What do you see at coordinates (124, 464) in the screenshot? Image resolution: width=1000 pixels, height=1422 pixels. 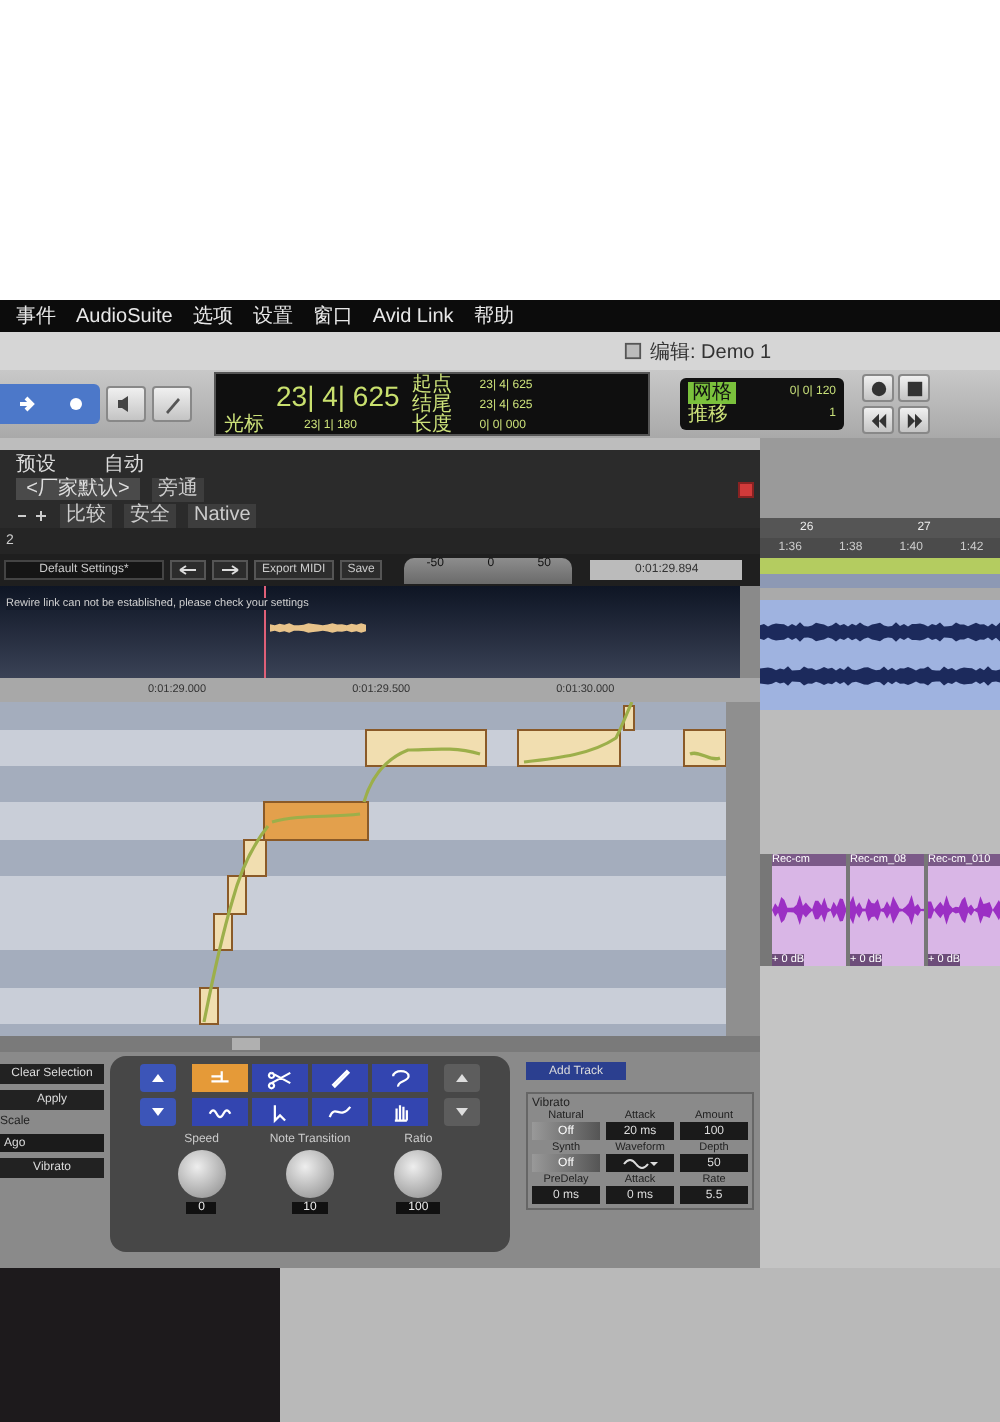 I see `automation-label: 自动` at bounding box center [124, 464].